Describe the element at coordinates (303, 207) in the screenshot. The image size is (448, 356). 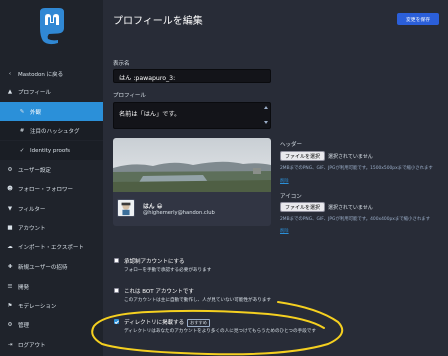
I see `avatar-file-button: ファイルを選択` at that location.